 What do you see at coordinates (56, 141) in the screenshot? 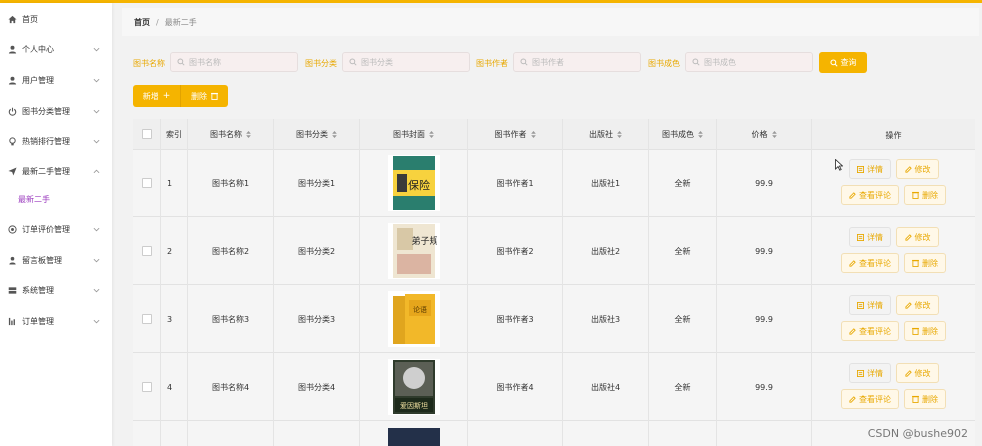
I see `sidebar-item-hot-ranking: 热销排行管理` at bounding box center [56, 141].